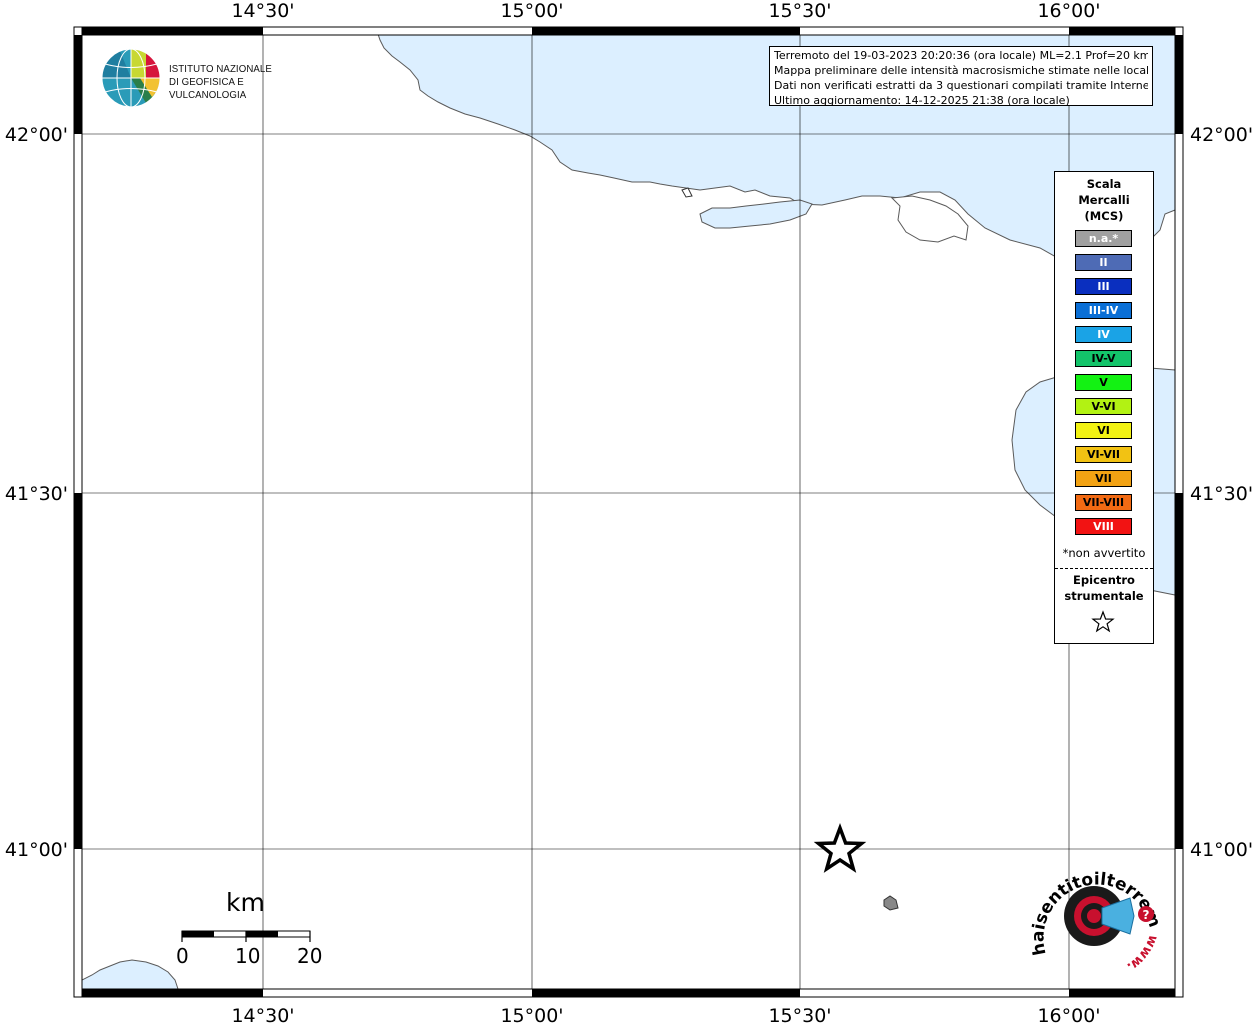 The height and width of the screenshot is (1024, 1256). What do you see at coordinates (1103, 621) in the screenshot?
I see `legend-star-icon` at bounding box center [1103, 621].